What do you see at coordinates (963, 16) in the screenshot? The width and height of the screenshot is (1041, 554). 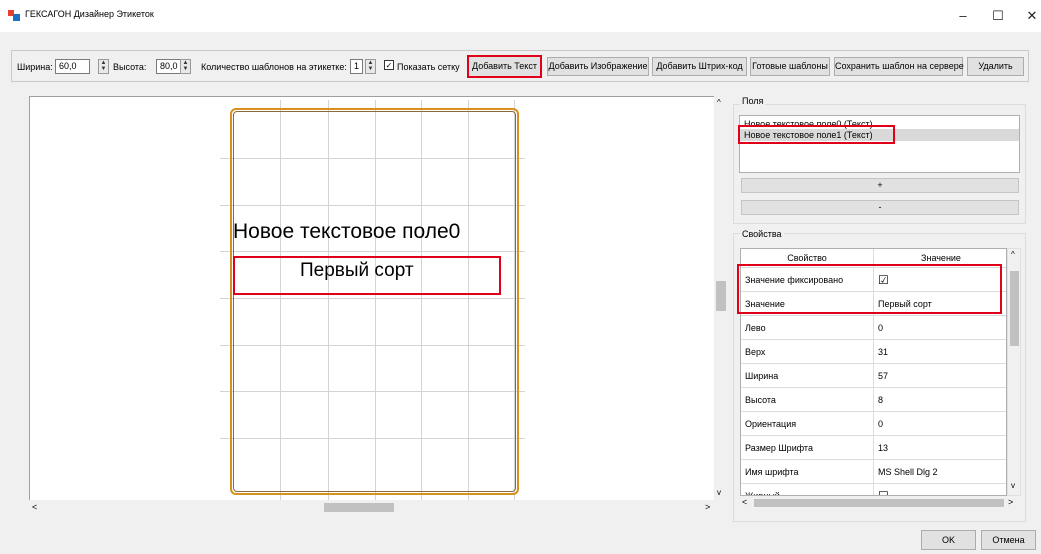 I see `minimize-button: –` at bounding box center [963, 16].